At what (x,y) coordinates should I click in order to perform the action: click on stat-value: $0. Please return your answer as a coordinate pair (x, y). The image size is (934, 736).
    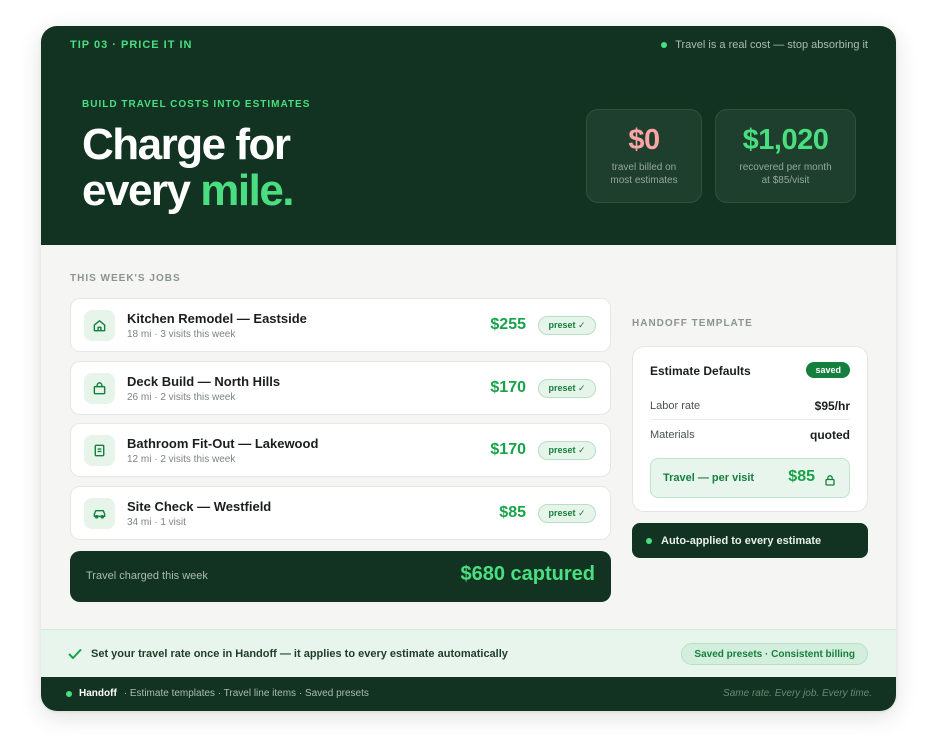
    Looking at the image, I should click on (644, 140).